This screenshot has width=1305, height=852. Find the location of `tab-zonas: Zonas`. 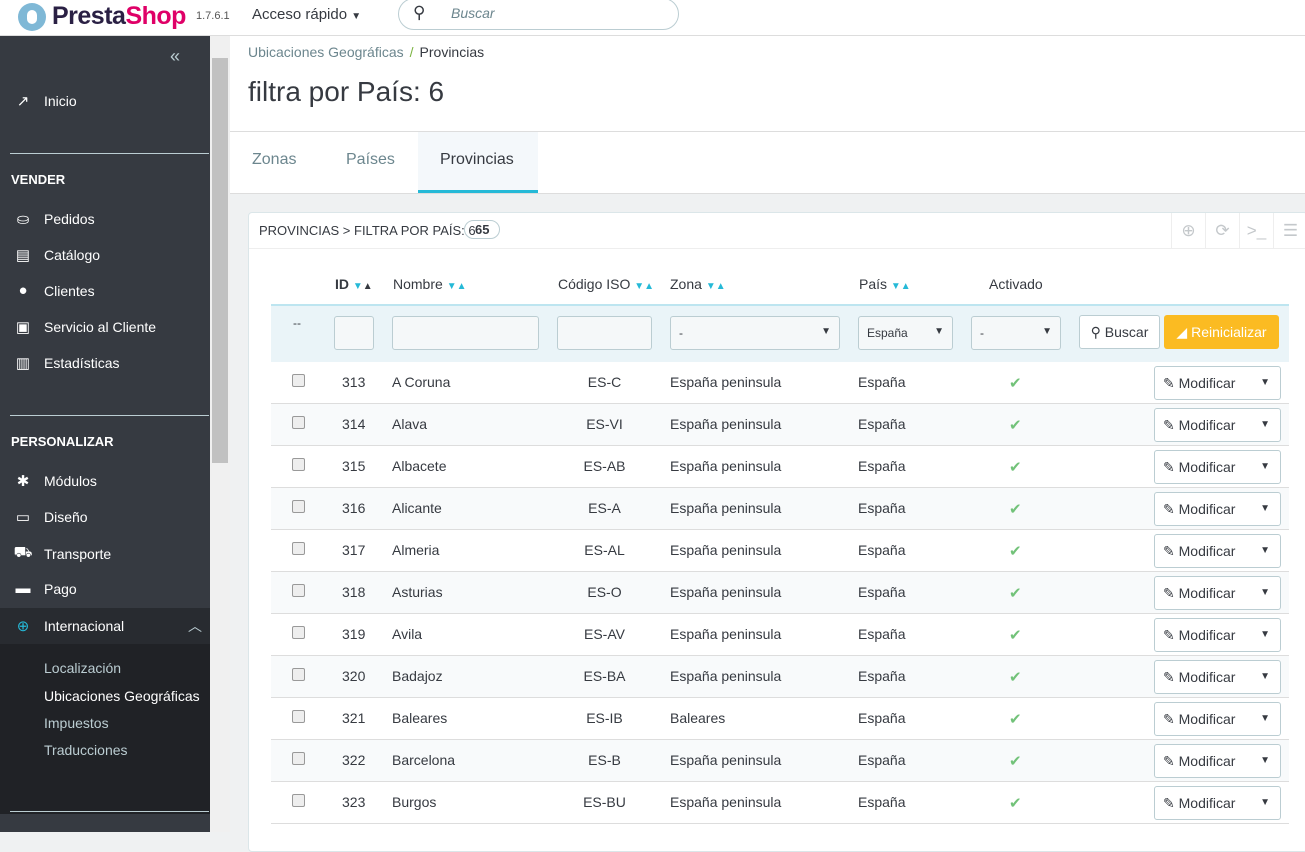

tab-zonas: Zonas is located at coordinates (274, 162).